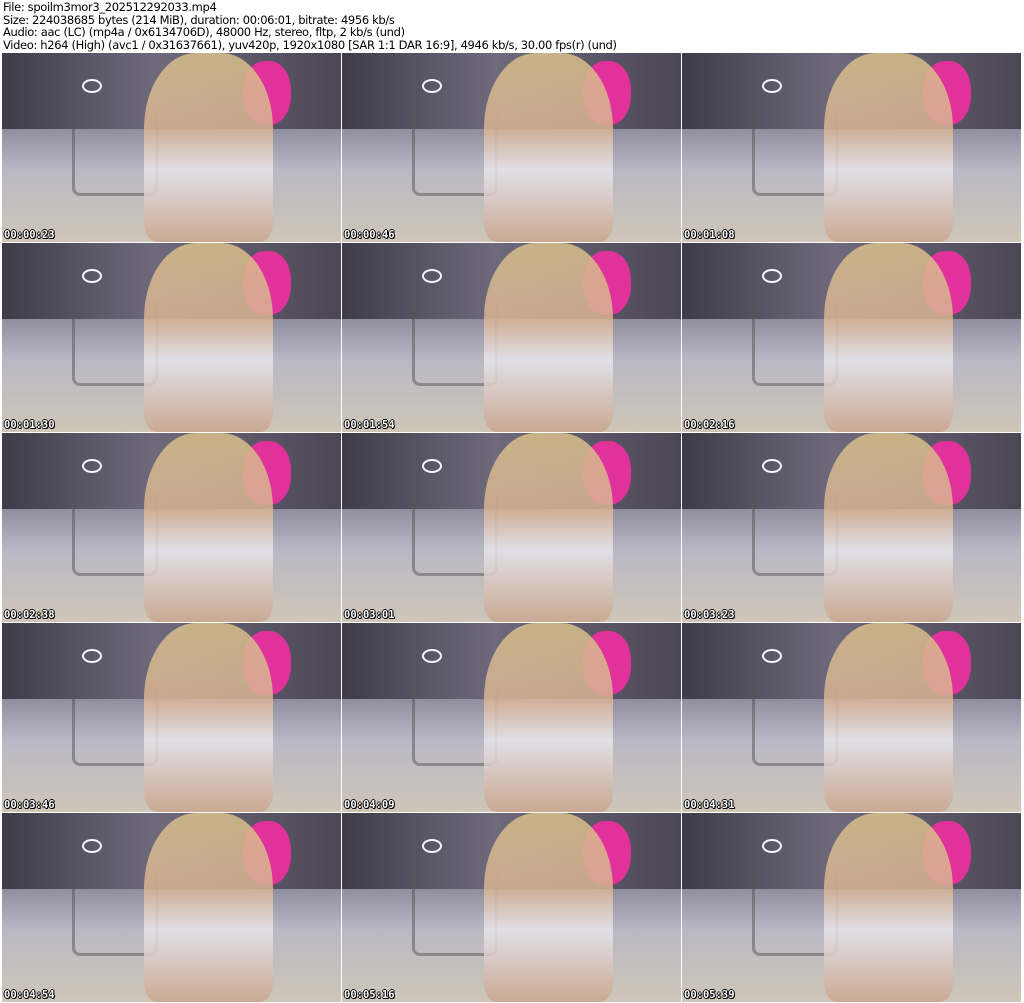  What do you see at coordinates (709, 805) in the screenshot?
I see `timestamp: 00:04:31` at bounding box center [709, 805].